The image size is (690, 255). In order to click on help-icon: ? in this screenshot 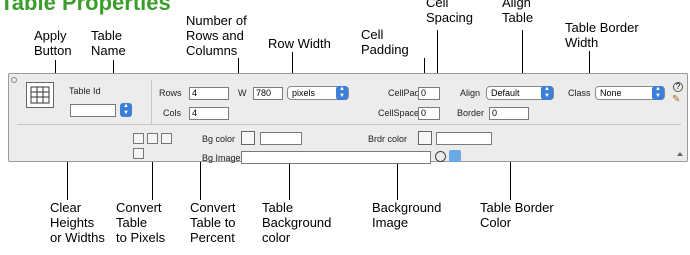, I will do `click(678, 87)`.